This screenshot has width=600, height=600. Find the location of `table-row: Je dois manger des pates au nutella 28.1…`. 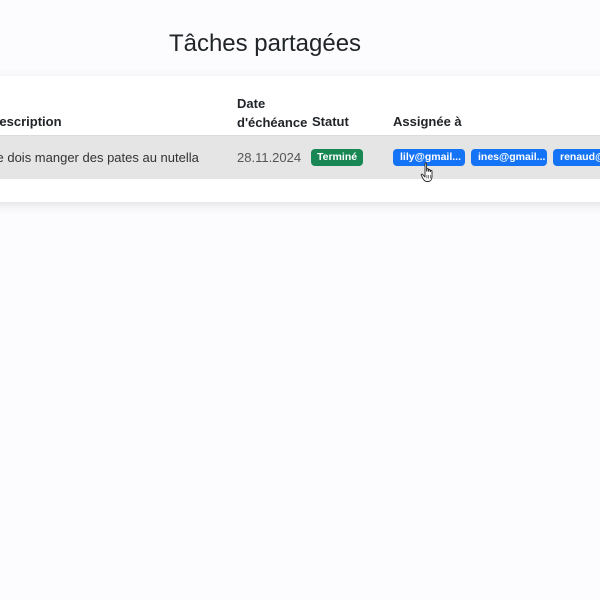

table-row: Je dois manger des pates au nutella 28.1… is located at coordinates (300, 157).